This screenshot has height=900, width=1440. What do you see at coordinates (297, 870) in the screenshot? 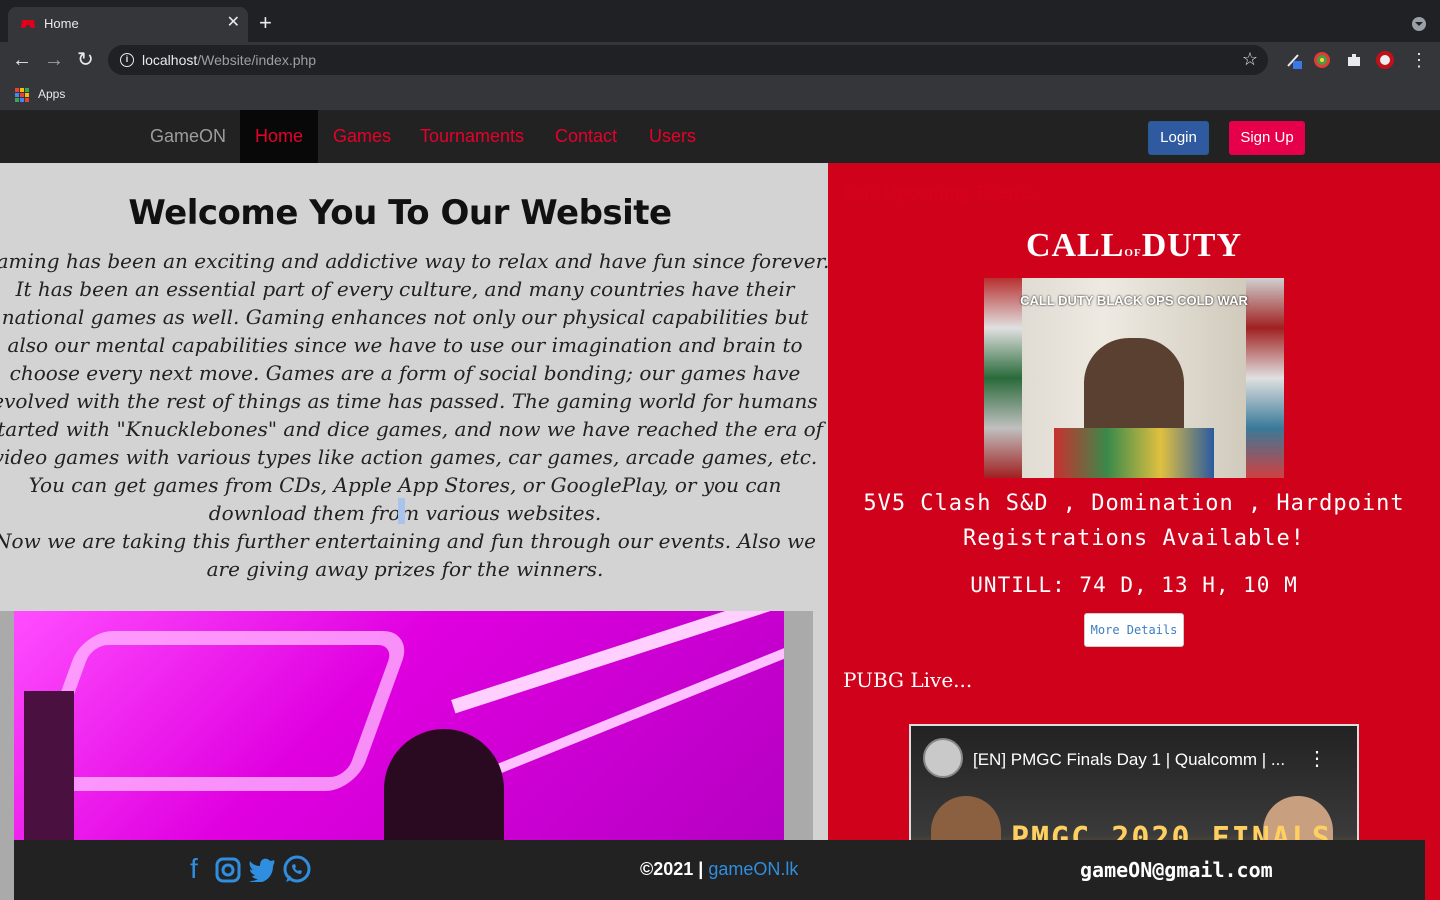
I see `whatsapp-icon` at bounding box center [297, 870].